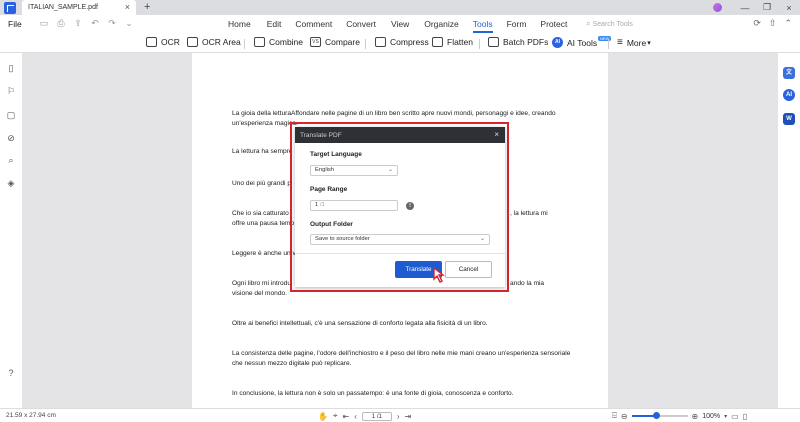 The image size is (800, 422). I want to click on compare-icon: VS, so click(315, 42).